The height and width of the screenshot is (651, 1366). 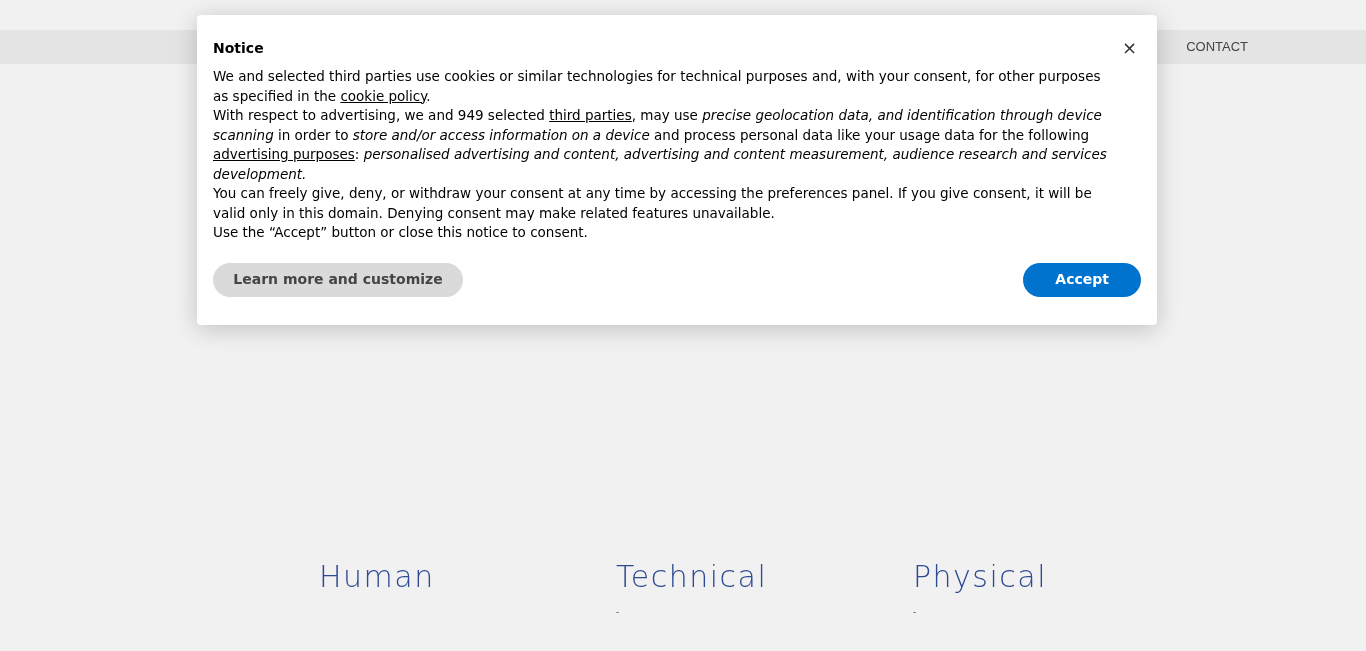 What do you see at coordinates (660, 145) in the screenshot?
I see `notice-paragraph: With respect to advertising, we and 949 selected third parties, may use precise geolocation data, and identification through device scanning in order to store and/or access information on a device and process personal data like your usage data for the following advertising purposes: personalised advertising and content, advertising and content measurement, audience research and services development.` at bounding box center [660, 145].